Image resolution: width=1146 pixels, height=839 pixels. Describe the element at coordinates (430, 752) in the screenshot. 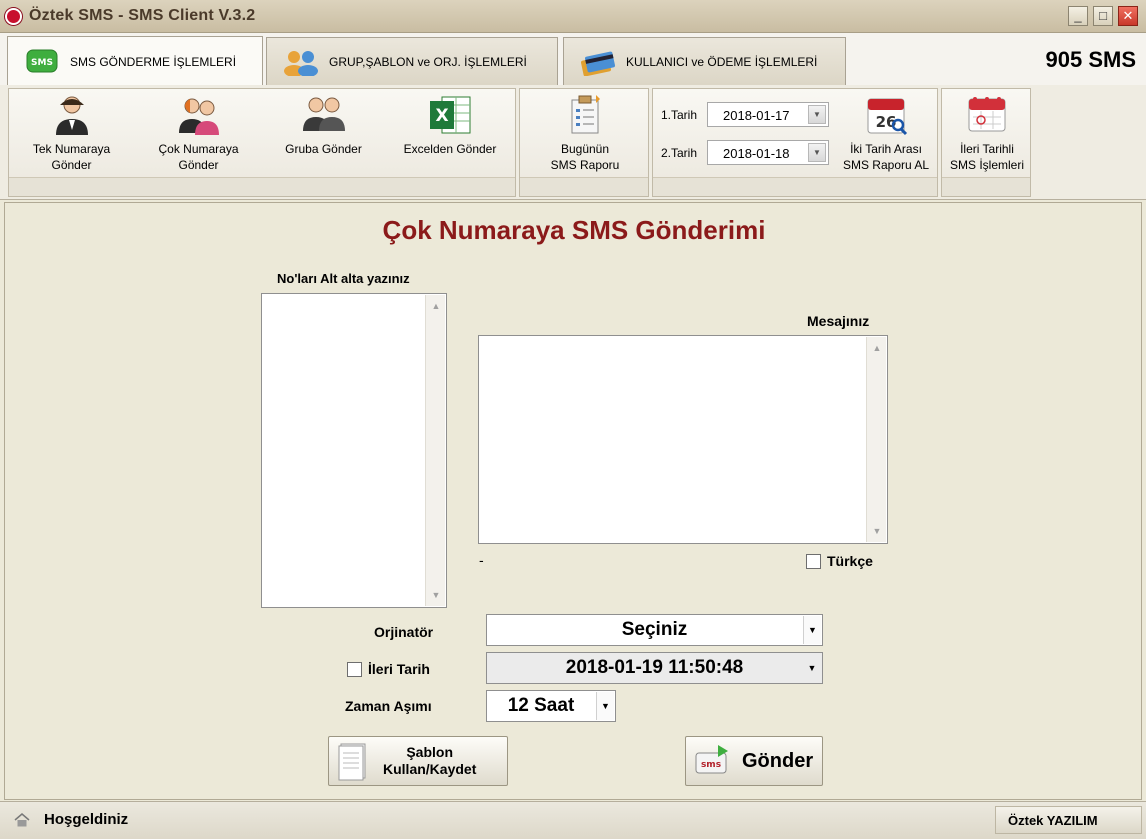

I see `template-label-line1: Şablon` at that location.